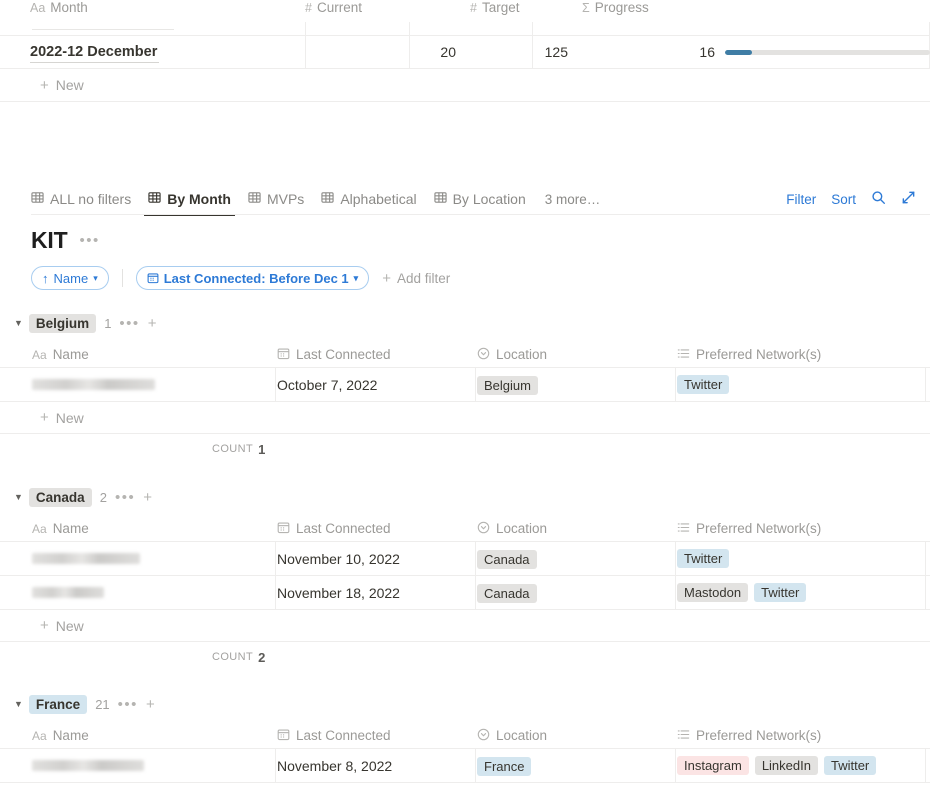  Describe the element at coordinates (801, 199) in the screenshot. I see `filter-button: Filter` at that location.